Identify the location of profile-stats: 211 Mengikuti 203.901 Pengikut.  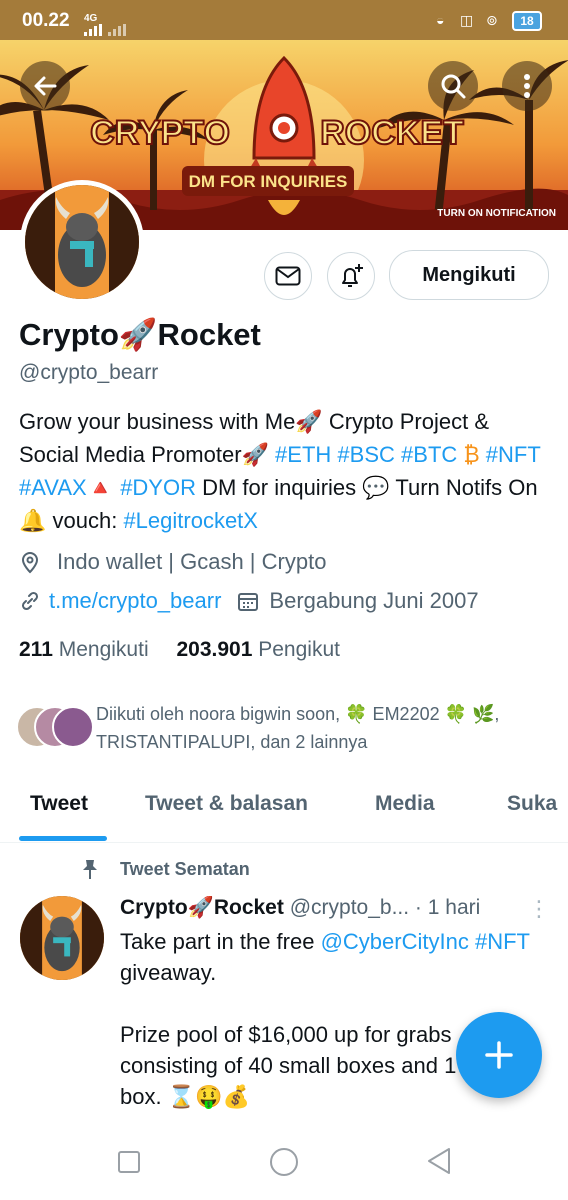
(179, 650).